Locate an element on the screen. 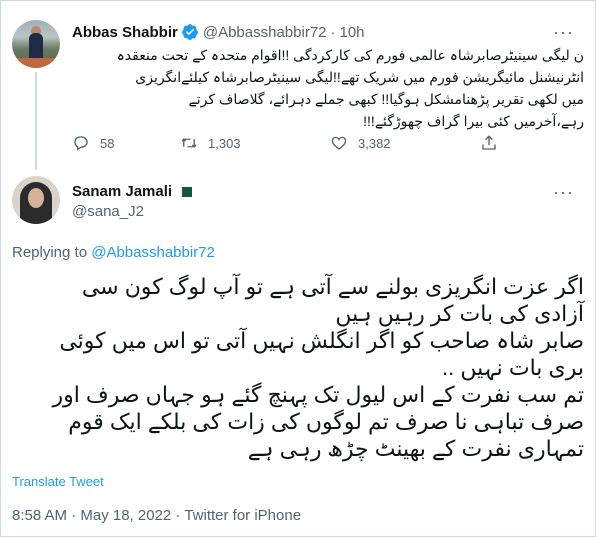 The image size is (596, 537). author-handle: @sana_J2 is located at coordinates (108, 211).